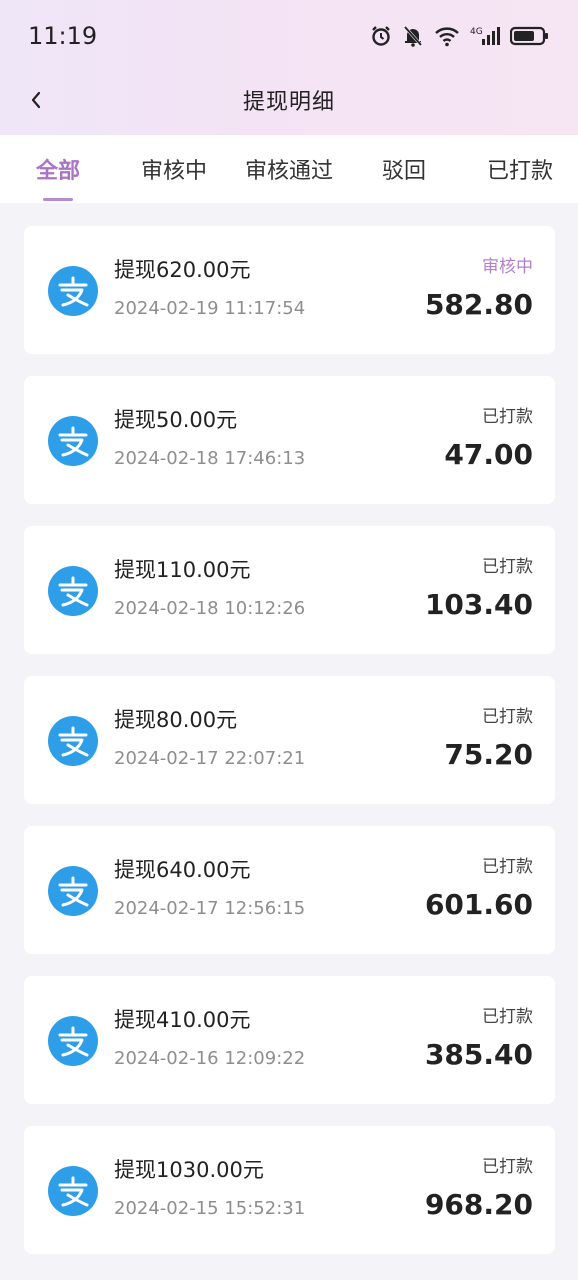 The height and width of the screenshot is (1280, 578). What do you see at coordinates (210, 308) in the screenshot?
I see `record-date: 2024-02-19 11:17:54` at bounding box center [210, 308].